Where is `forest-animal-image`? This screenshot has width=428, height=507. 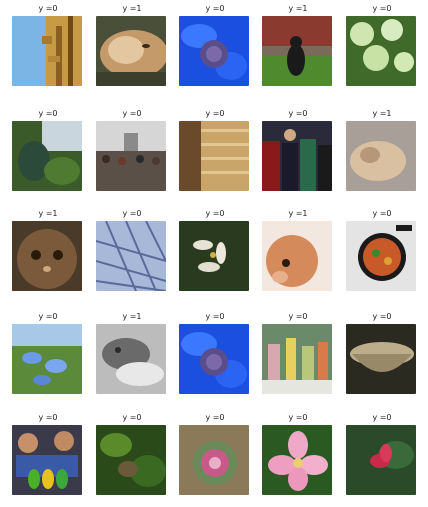 forest-animal-image is located at coordinates (131, 460).